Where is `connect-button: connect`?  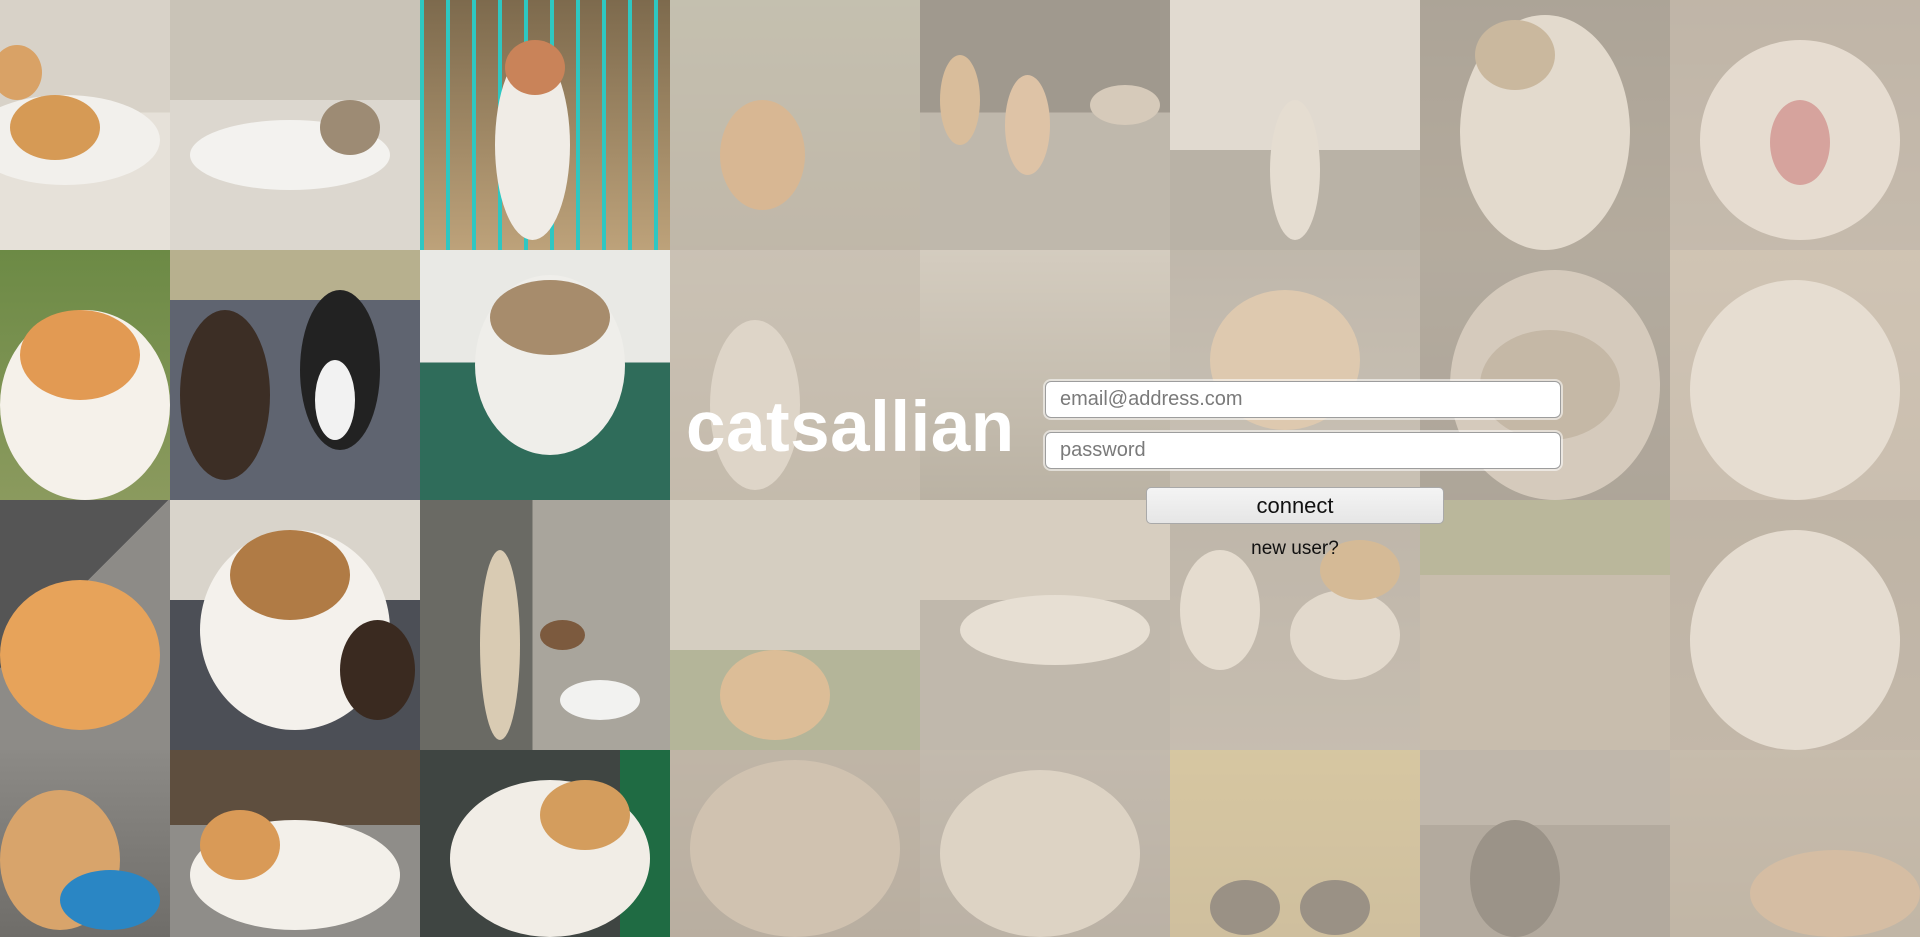 connect-button: connect is located at coordinates (1295, 505).